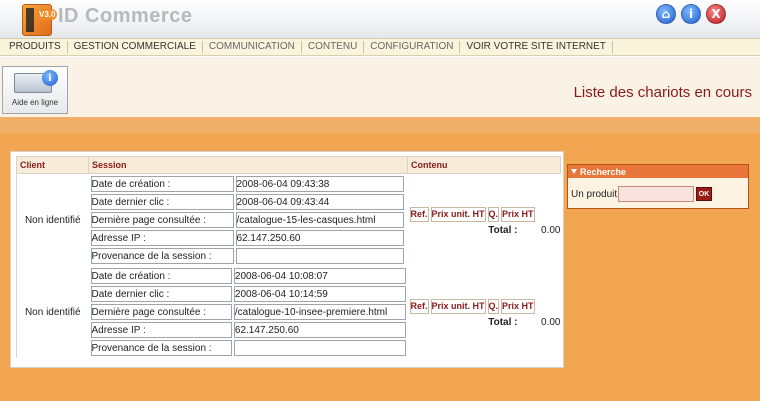  I want to click on session-value: /catalogue-10-insee-premiere.html, so click(319, 312).